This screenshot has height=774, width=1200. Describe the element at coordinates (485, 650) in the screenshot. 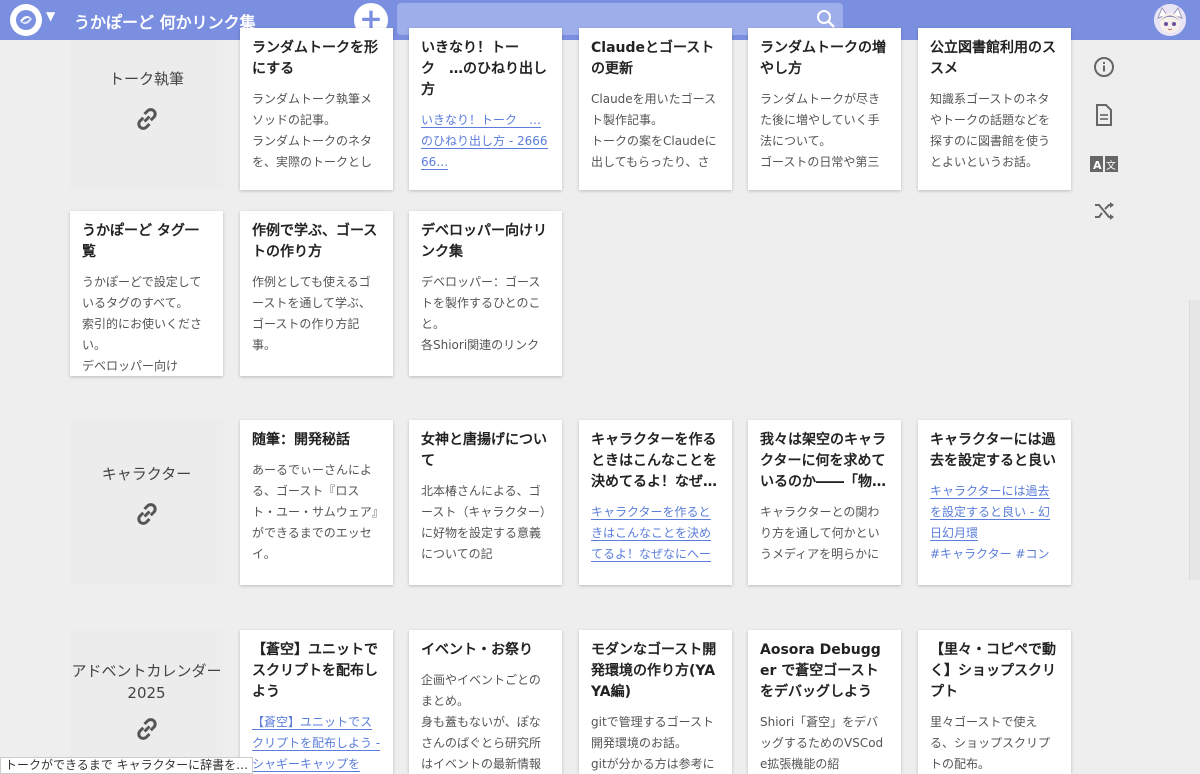

I see `card-title: イベント・お祭り` at that location.